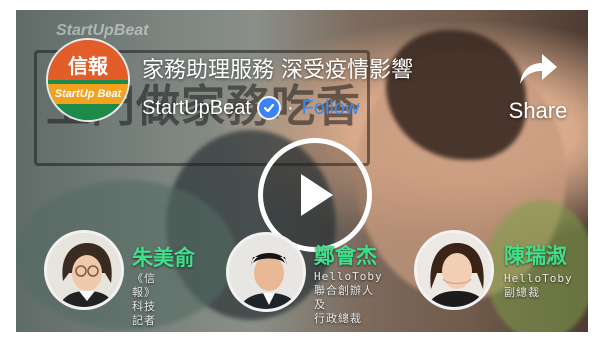 Image resolution: width=604 pixels, height=342 pixels. I want to click on channel-name: StartUpBeat, so click(196, 108).